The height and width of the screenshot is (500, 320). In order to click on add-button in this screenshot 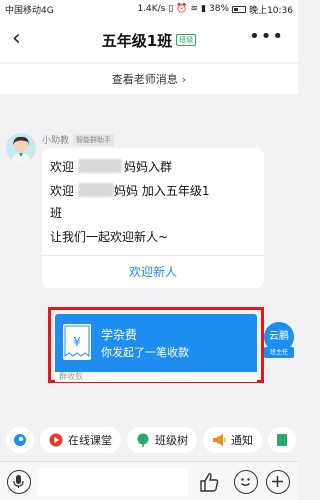, I will do `click(278, 482)`.